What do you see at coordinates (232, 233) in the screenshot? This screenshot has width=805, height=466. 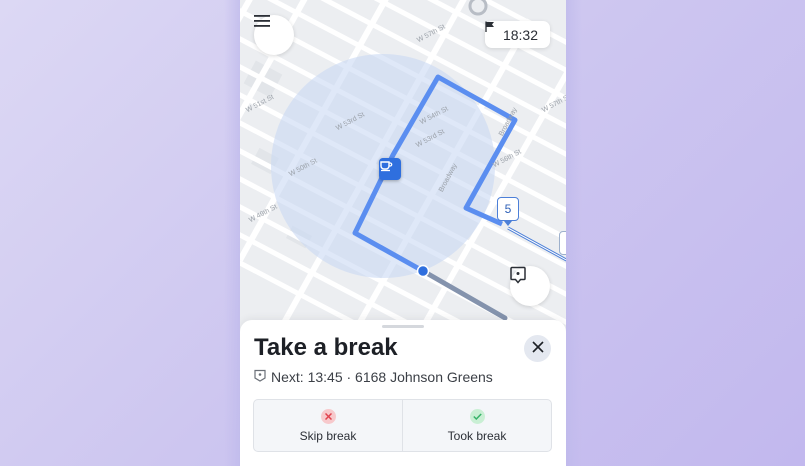 I see `phone-shadow-left` at bounding box center [232, 233].